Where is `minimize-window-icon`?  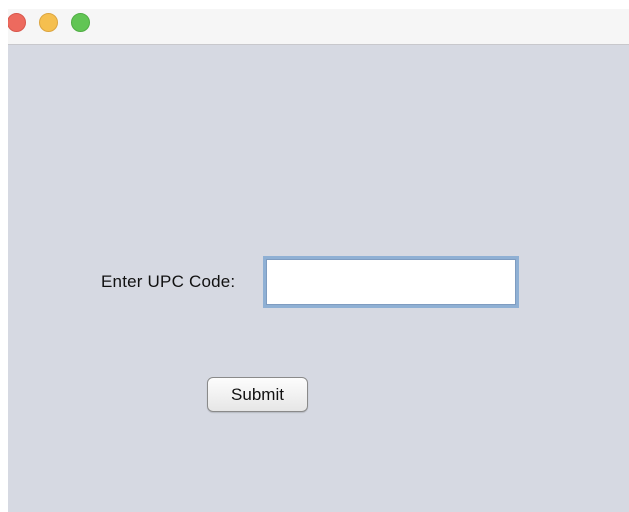 minimize-window-icon is located at coordinates (48, 22).